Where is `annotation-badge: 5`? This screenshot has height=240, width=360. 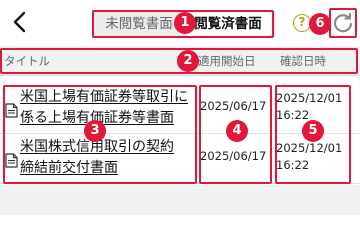 annotation-badge: 5 is located at coordinates (313, 131).